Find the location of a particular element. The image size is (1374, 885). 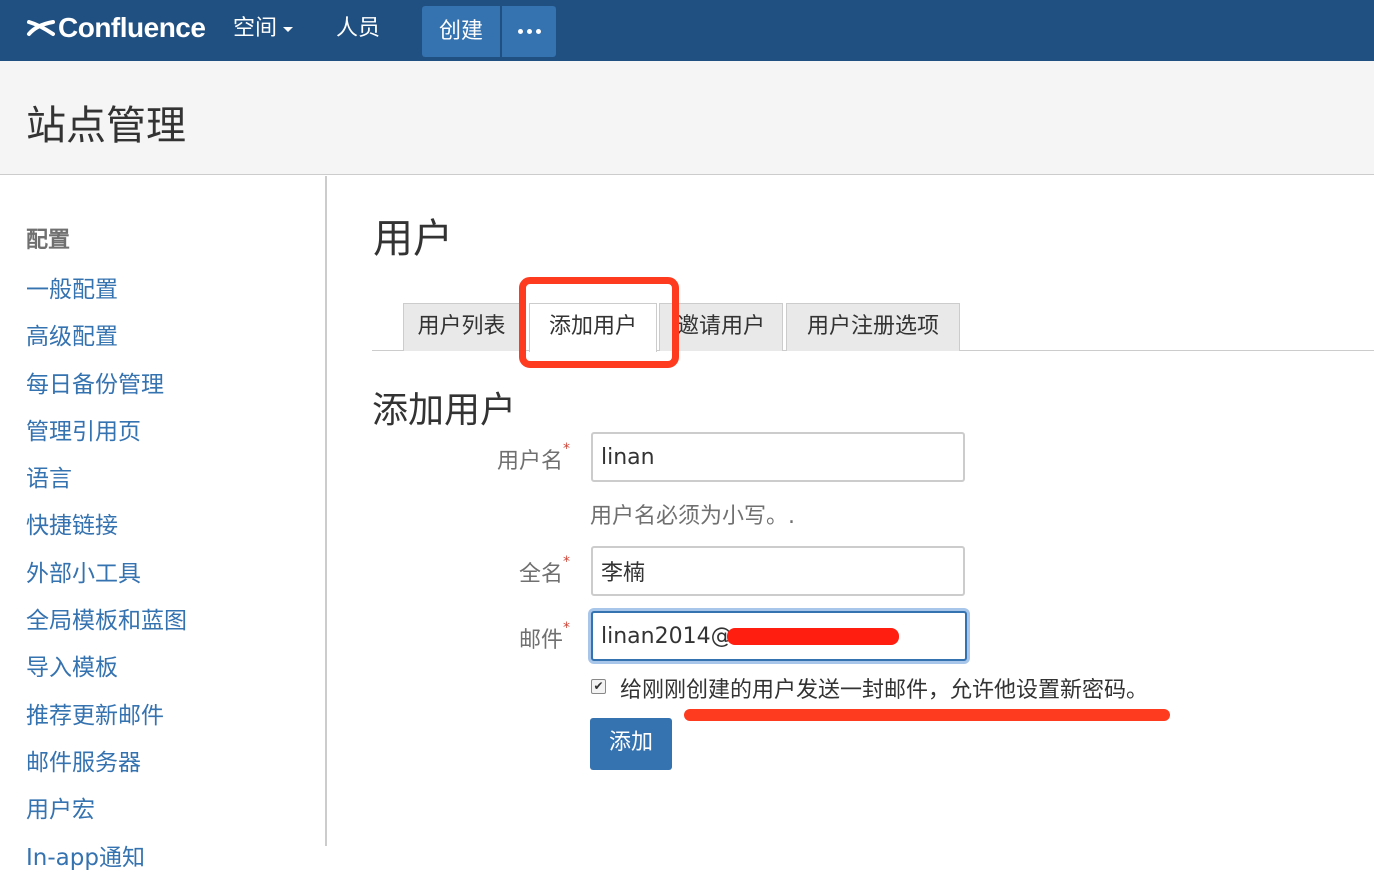

ellipsis-icon is located at coordinates (529, 31).